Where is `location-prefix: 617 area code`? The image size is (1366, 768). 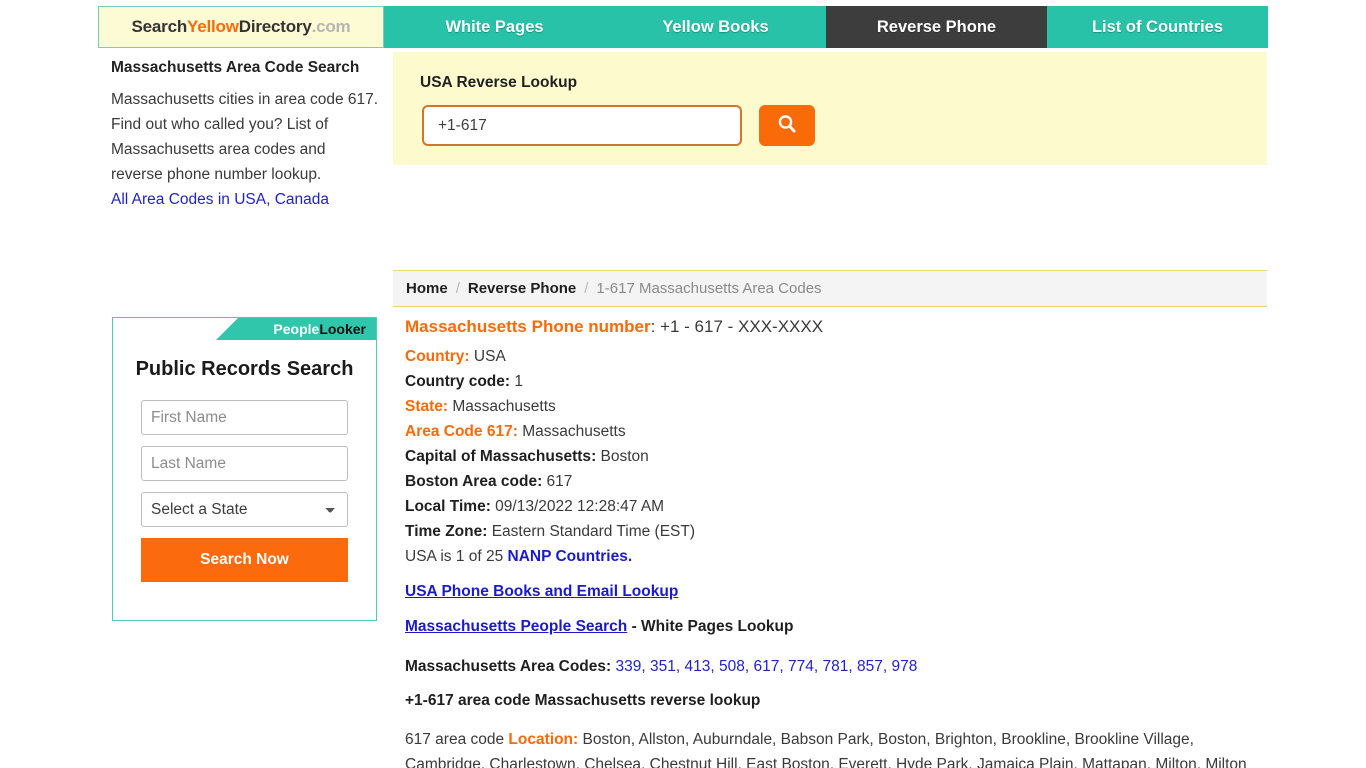
location-prefix: 617 area code is located at coordinates (457, 739).